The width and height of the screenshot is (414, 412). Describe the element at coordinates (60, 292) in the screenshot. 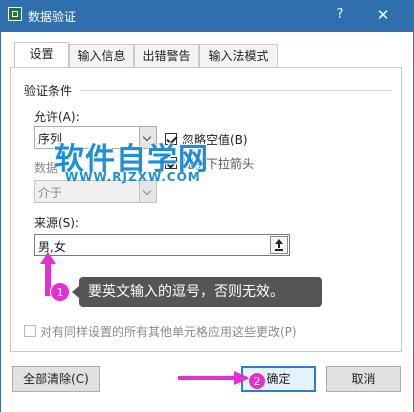

I see `annotation-badge-1: 1` at that location.